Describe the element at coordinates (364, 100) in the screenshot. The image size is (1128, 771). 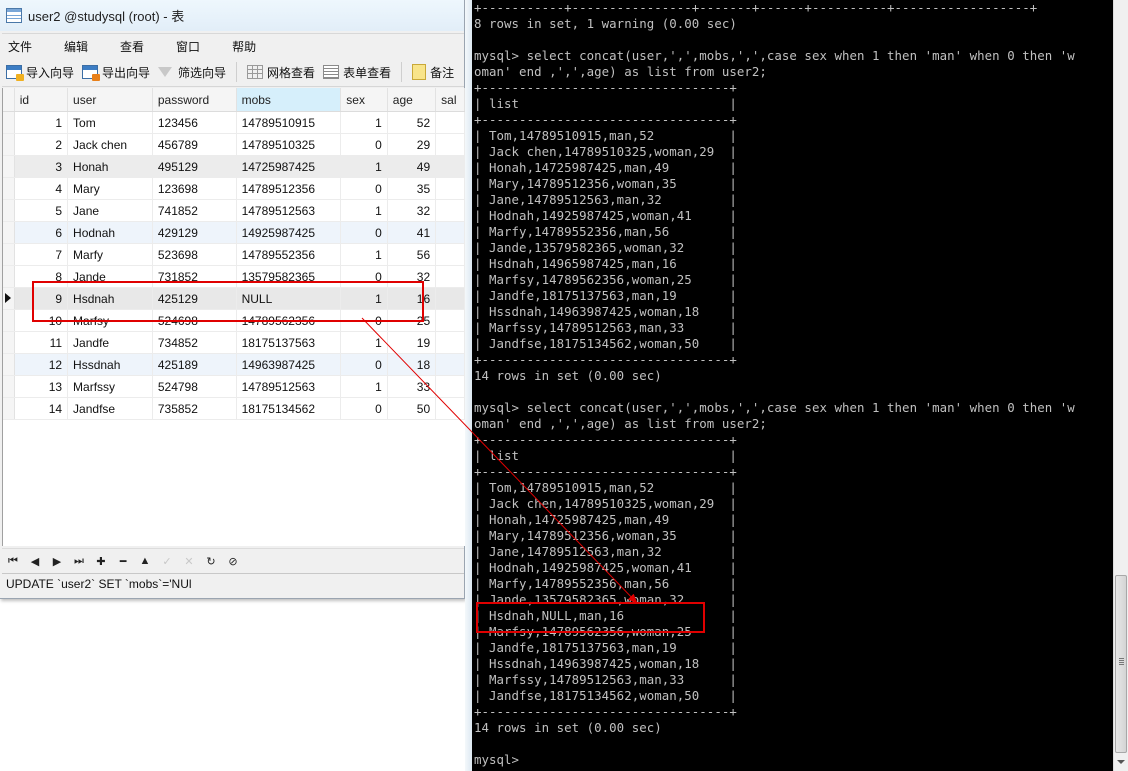
I see `column-header-sex: sex` at that location.